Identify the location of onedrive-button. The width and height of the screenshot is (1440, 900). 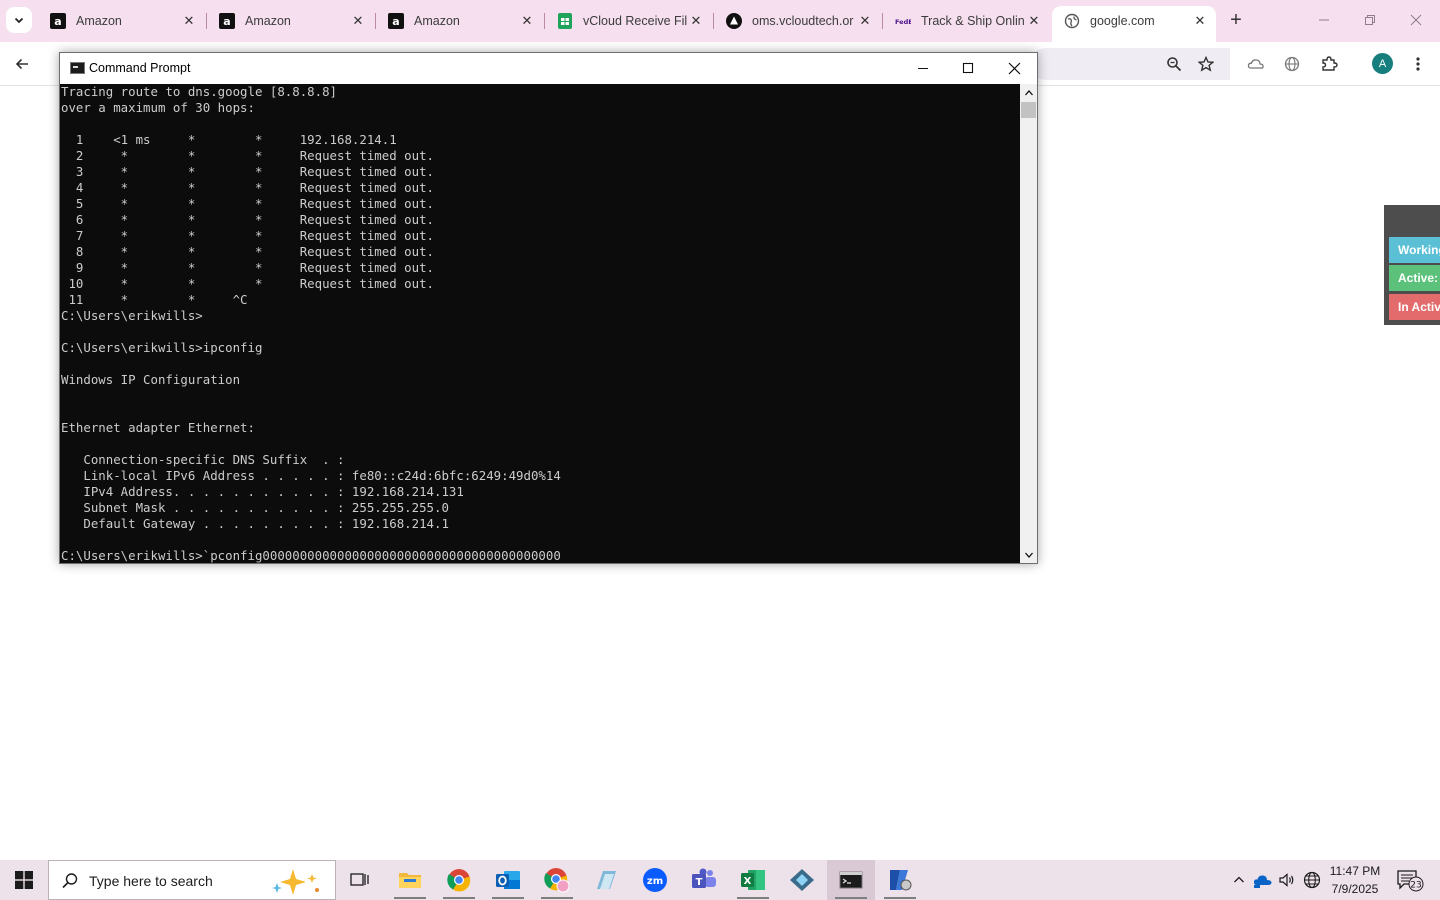
(1263, 880).